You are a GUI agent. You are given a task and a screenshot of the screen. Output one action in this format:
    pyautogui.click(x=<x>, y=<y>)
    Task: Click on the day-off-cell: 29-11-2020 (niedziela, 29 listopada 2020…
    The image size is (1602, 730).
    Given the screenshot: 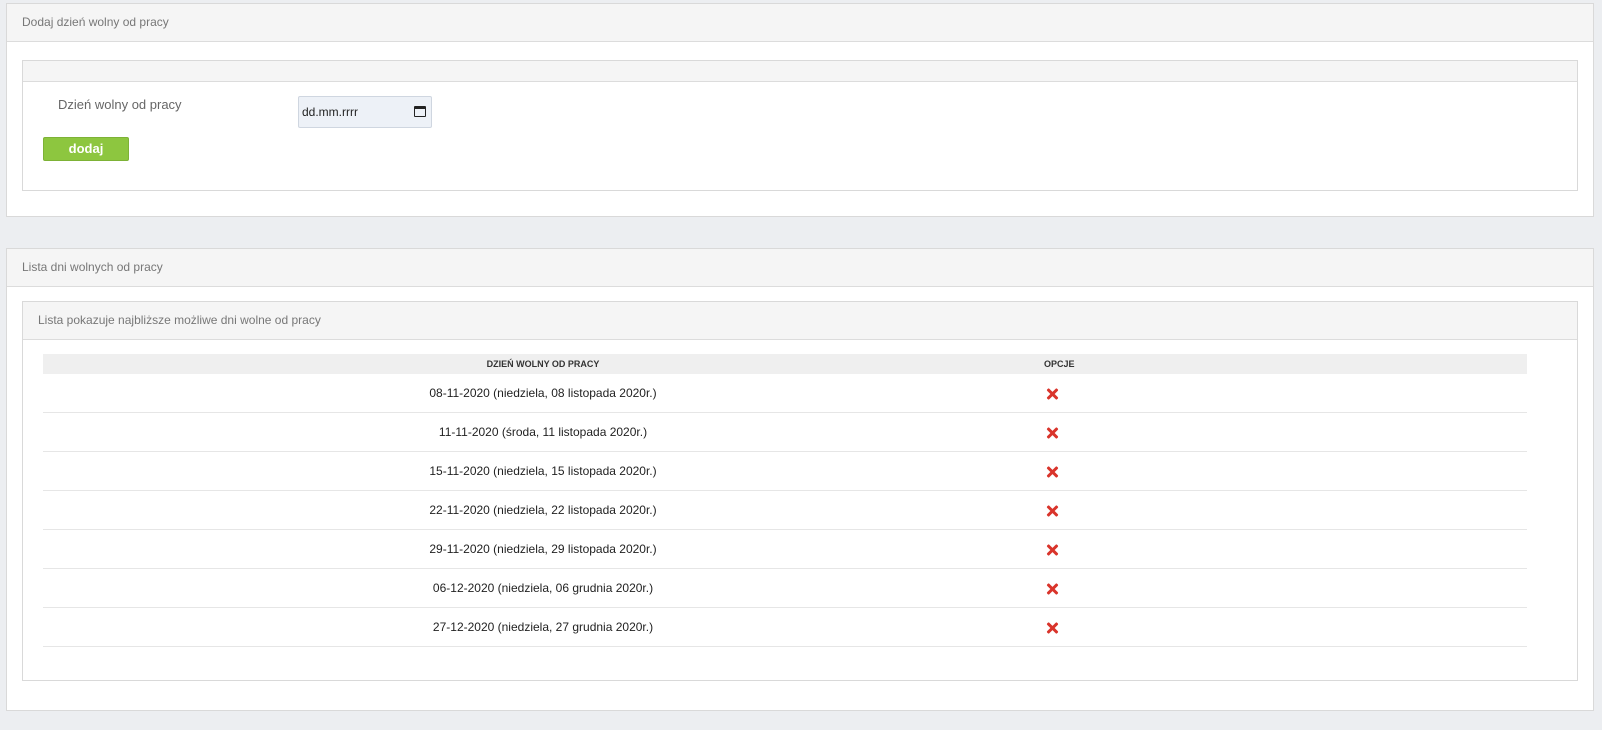 What is the action you would take?
    pyautogui.click(x=543, y=549)
    